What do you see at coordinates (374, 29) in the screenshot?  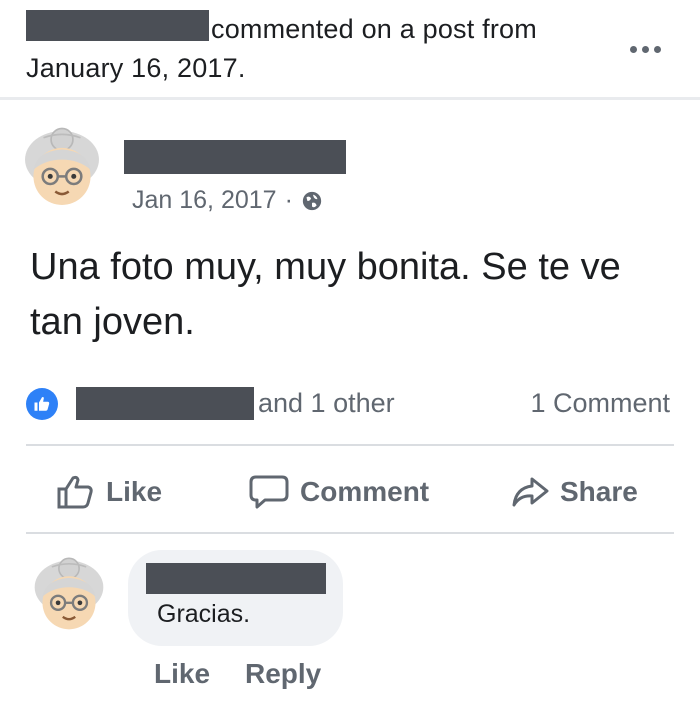 I see `activity-action-text: commented on a post from` at bounding box center [374, 29].